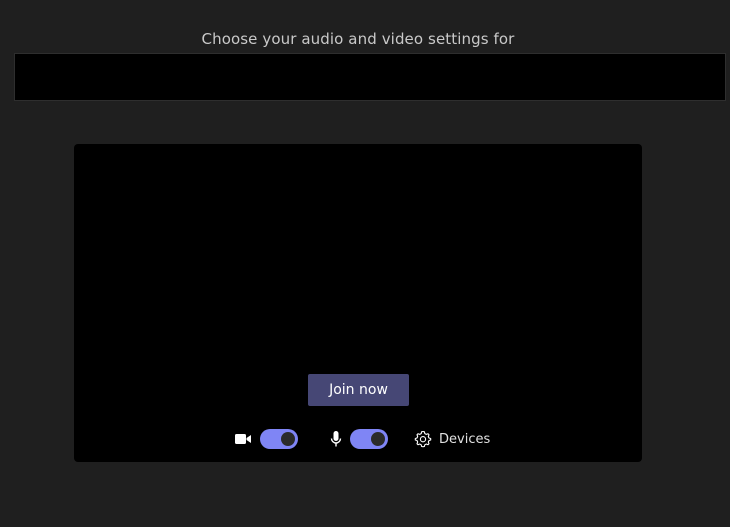  I want to click on microphone-toggle-knob, so click(378, 439).